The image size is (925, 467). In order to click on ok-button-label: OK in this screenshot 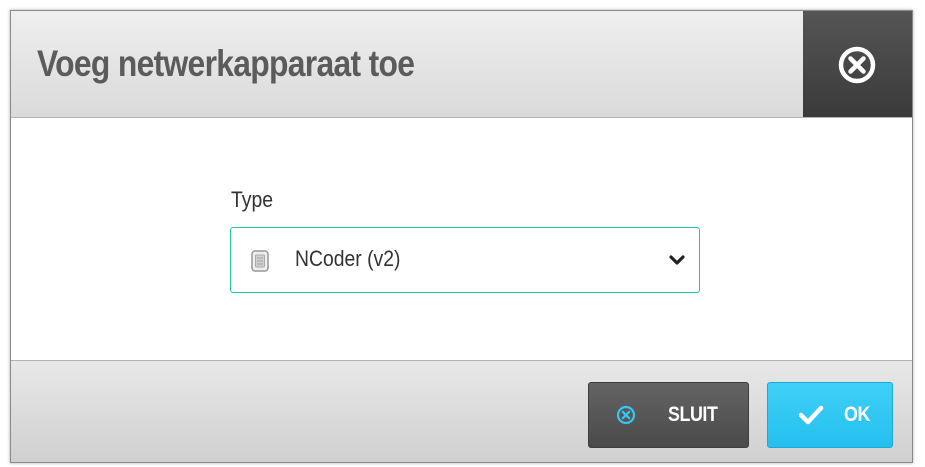, I will do `click(857, 414)`.